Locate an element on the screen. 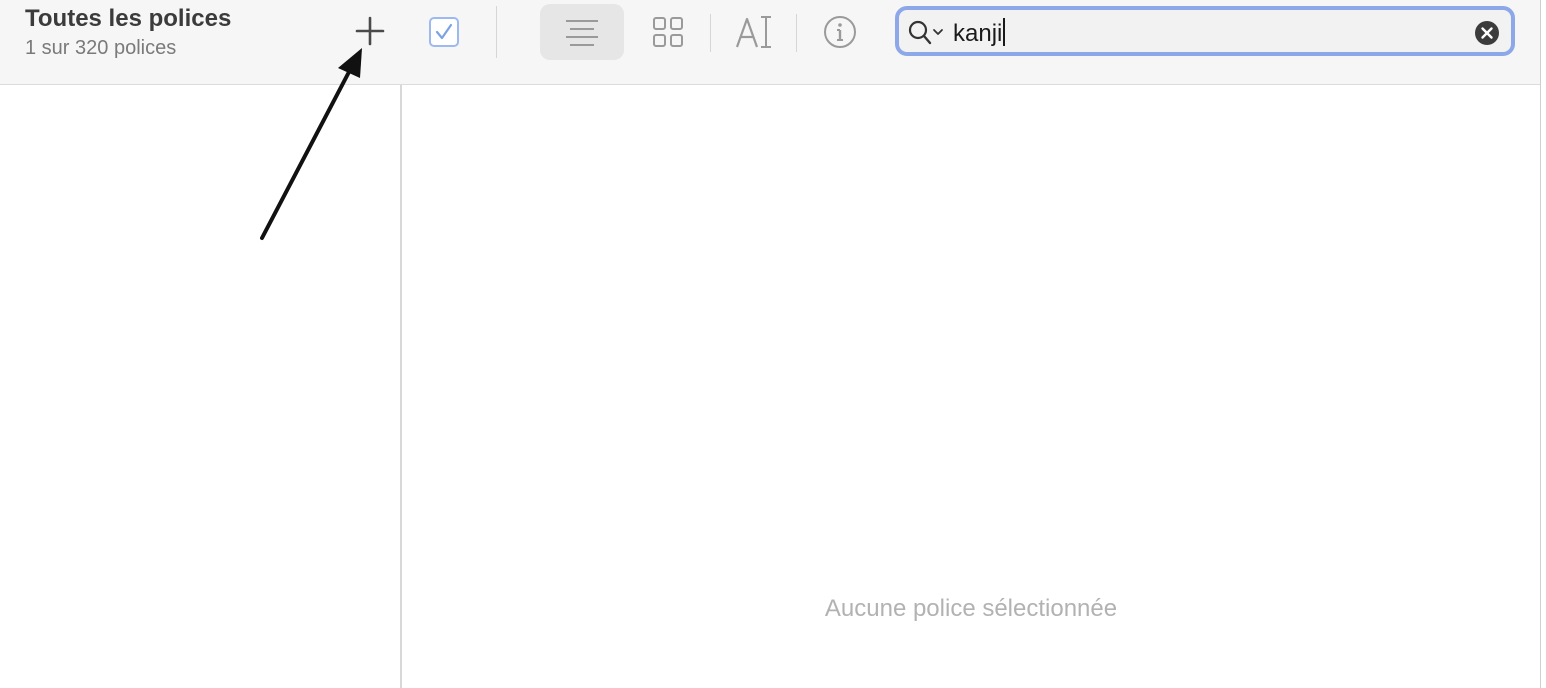  enable-font-button is located at coordinates (444, 32).